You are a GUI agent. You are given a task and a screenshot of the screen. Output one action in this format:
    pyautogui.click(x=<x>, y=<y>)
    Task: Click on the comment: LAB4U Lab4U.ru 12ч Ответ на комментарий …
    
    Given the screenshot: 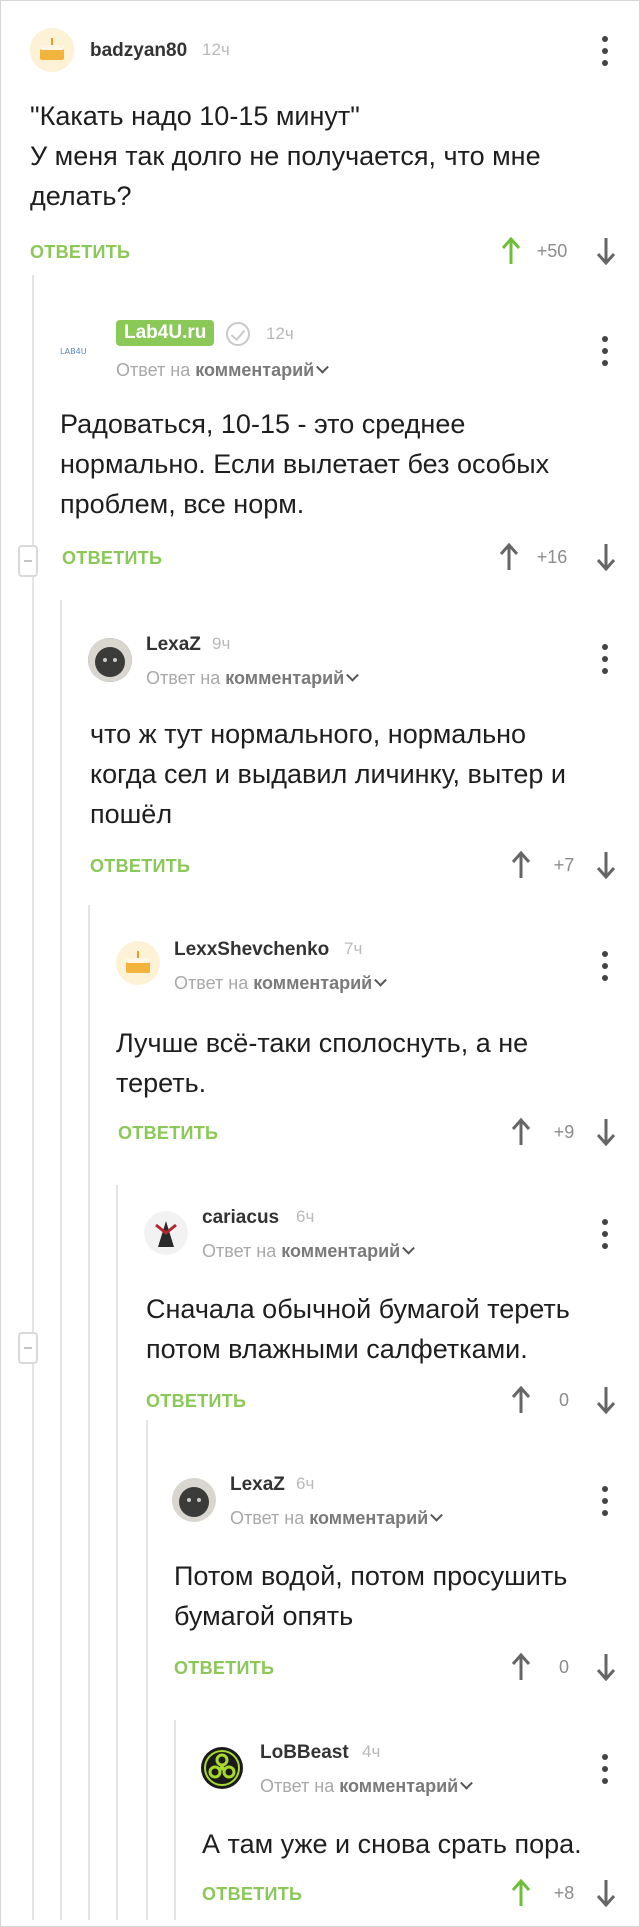 What is the action you would take?
    pyautogui.click(x=339, y=450)
    